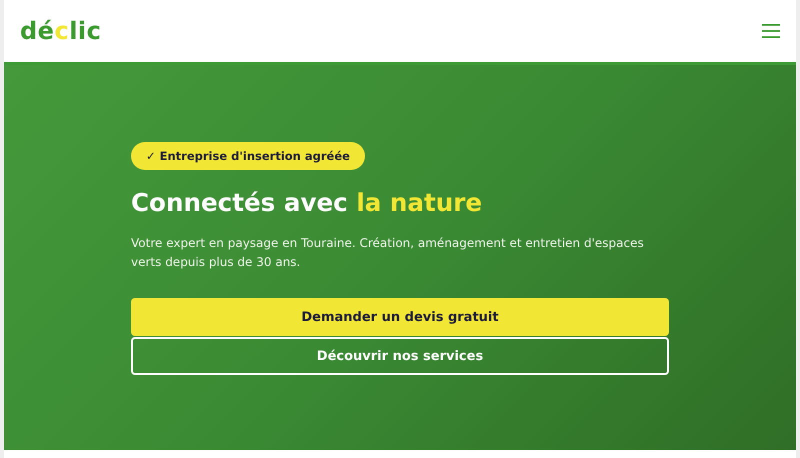 Image resolution: width=800 pixels, height=458 pixels. I want to click on logo: déclic, so click(61, 31).